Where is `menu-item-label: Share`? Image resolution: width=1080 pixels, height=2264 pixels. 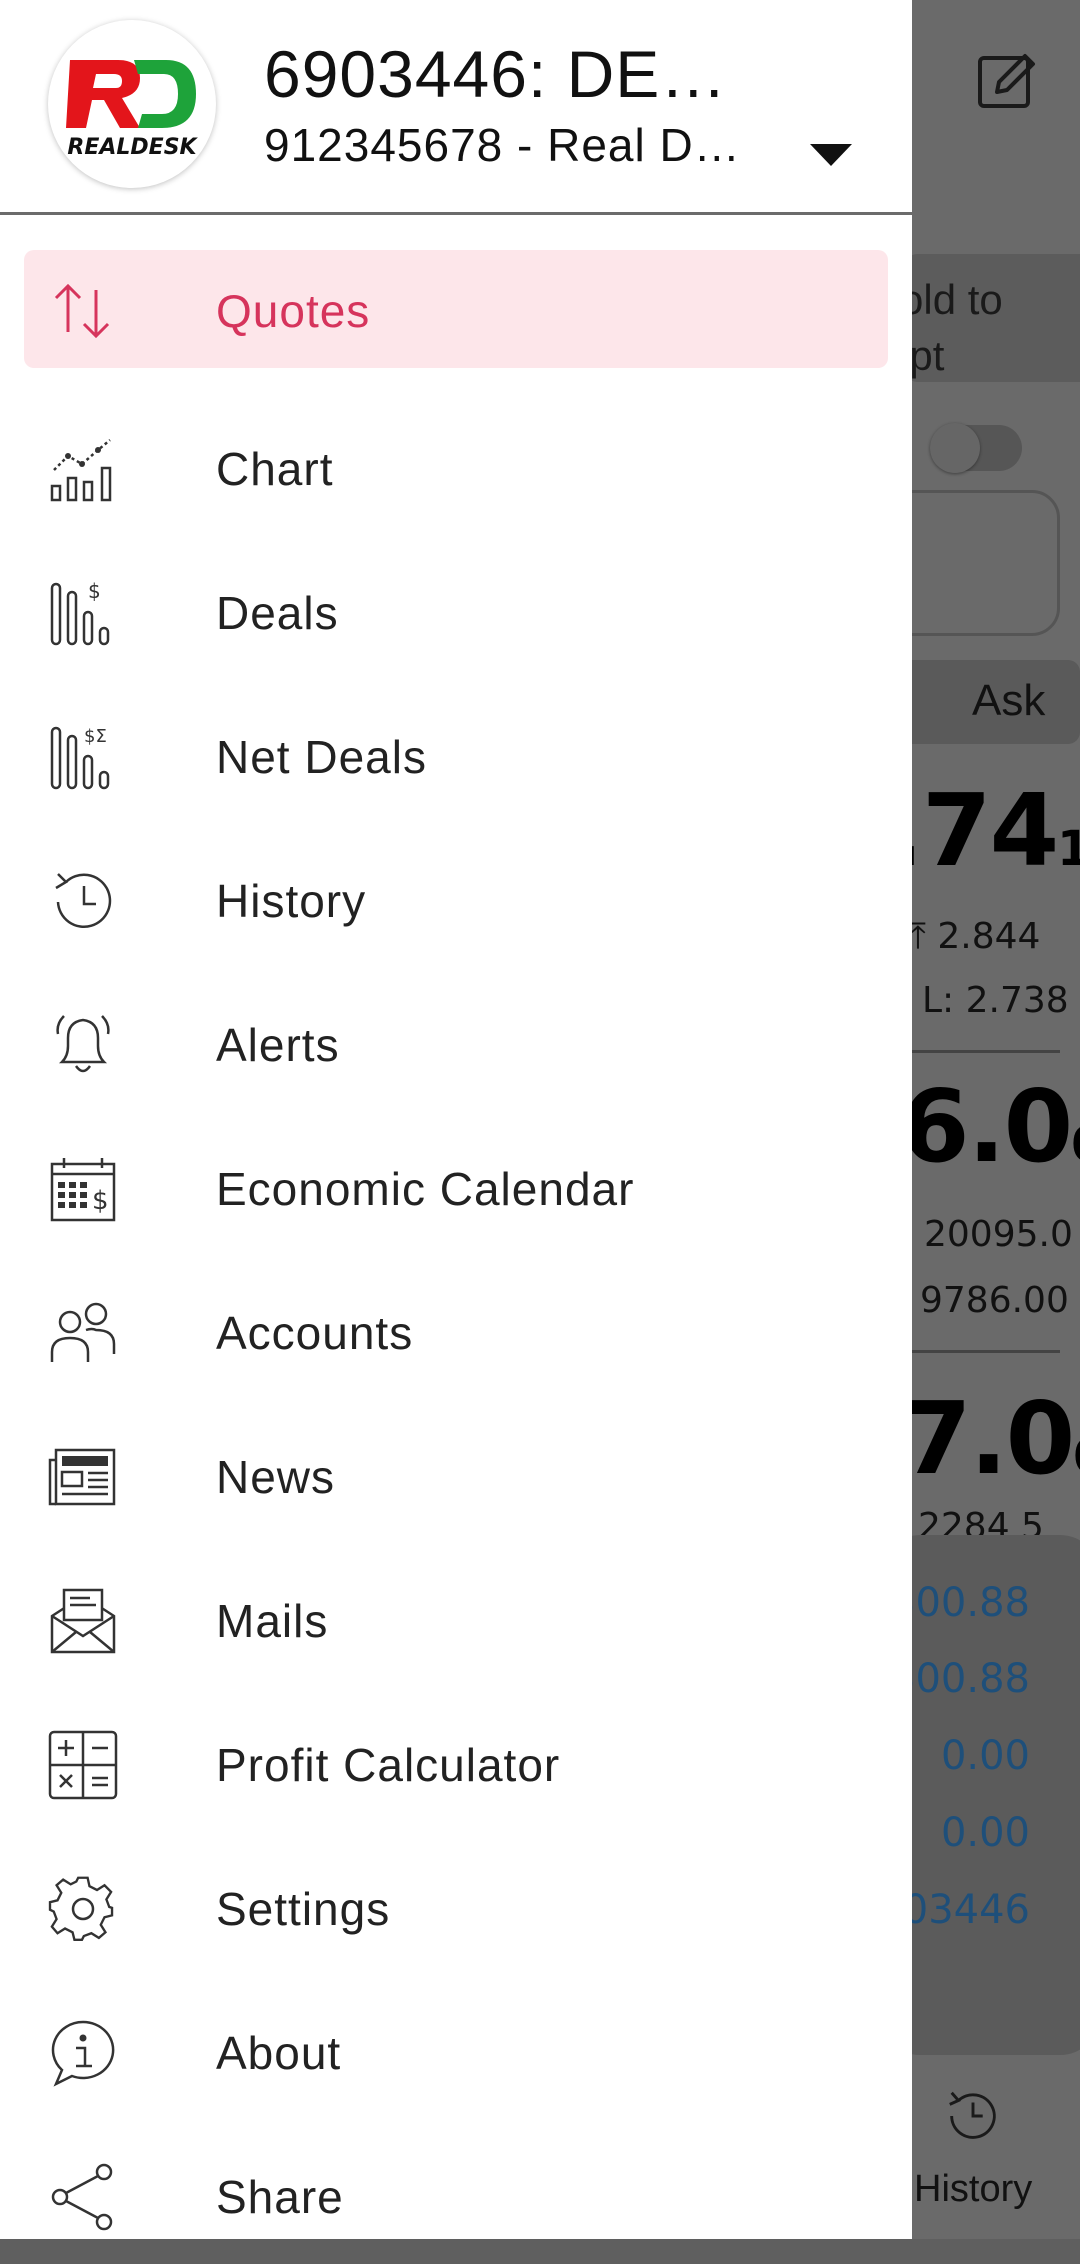
menu-item-label: Share is located at coordinates (280, 2197).